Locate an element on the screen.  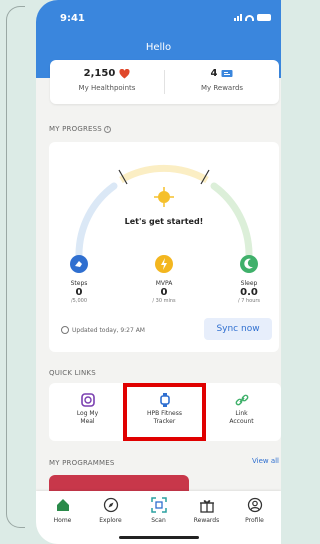
metric-sleep-target: / 7 hours is located at coordinates (249, 301).